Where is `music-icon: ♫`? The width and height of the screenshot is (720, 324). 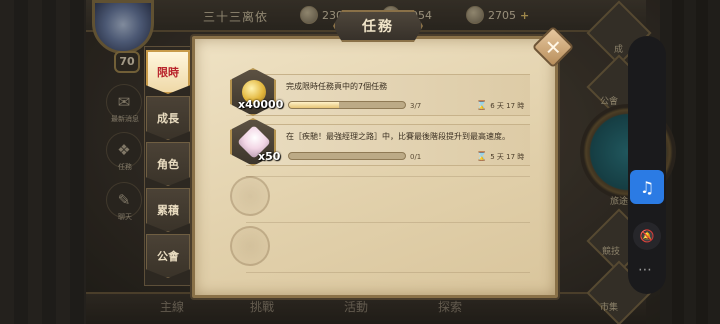
music-icon: ♫ is located at coordinates (647, 187).